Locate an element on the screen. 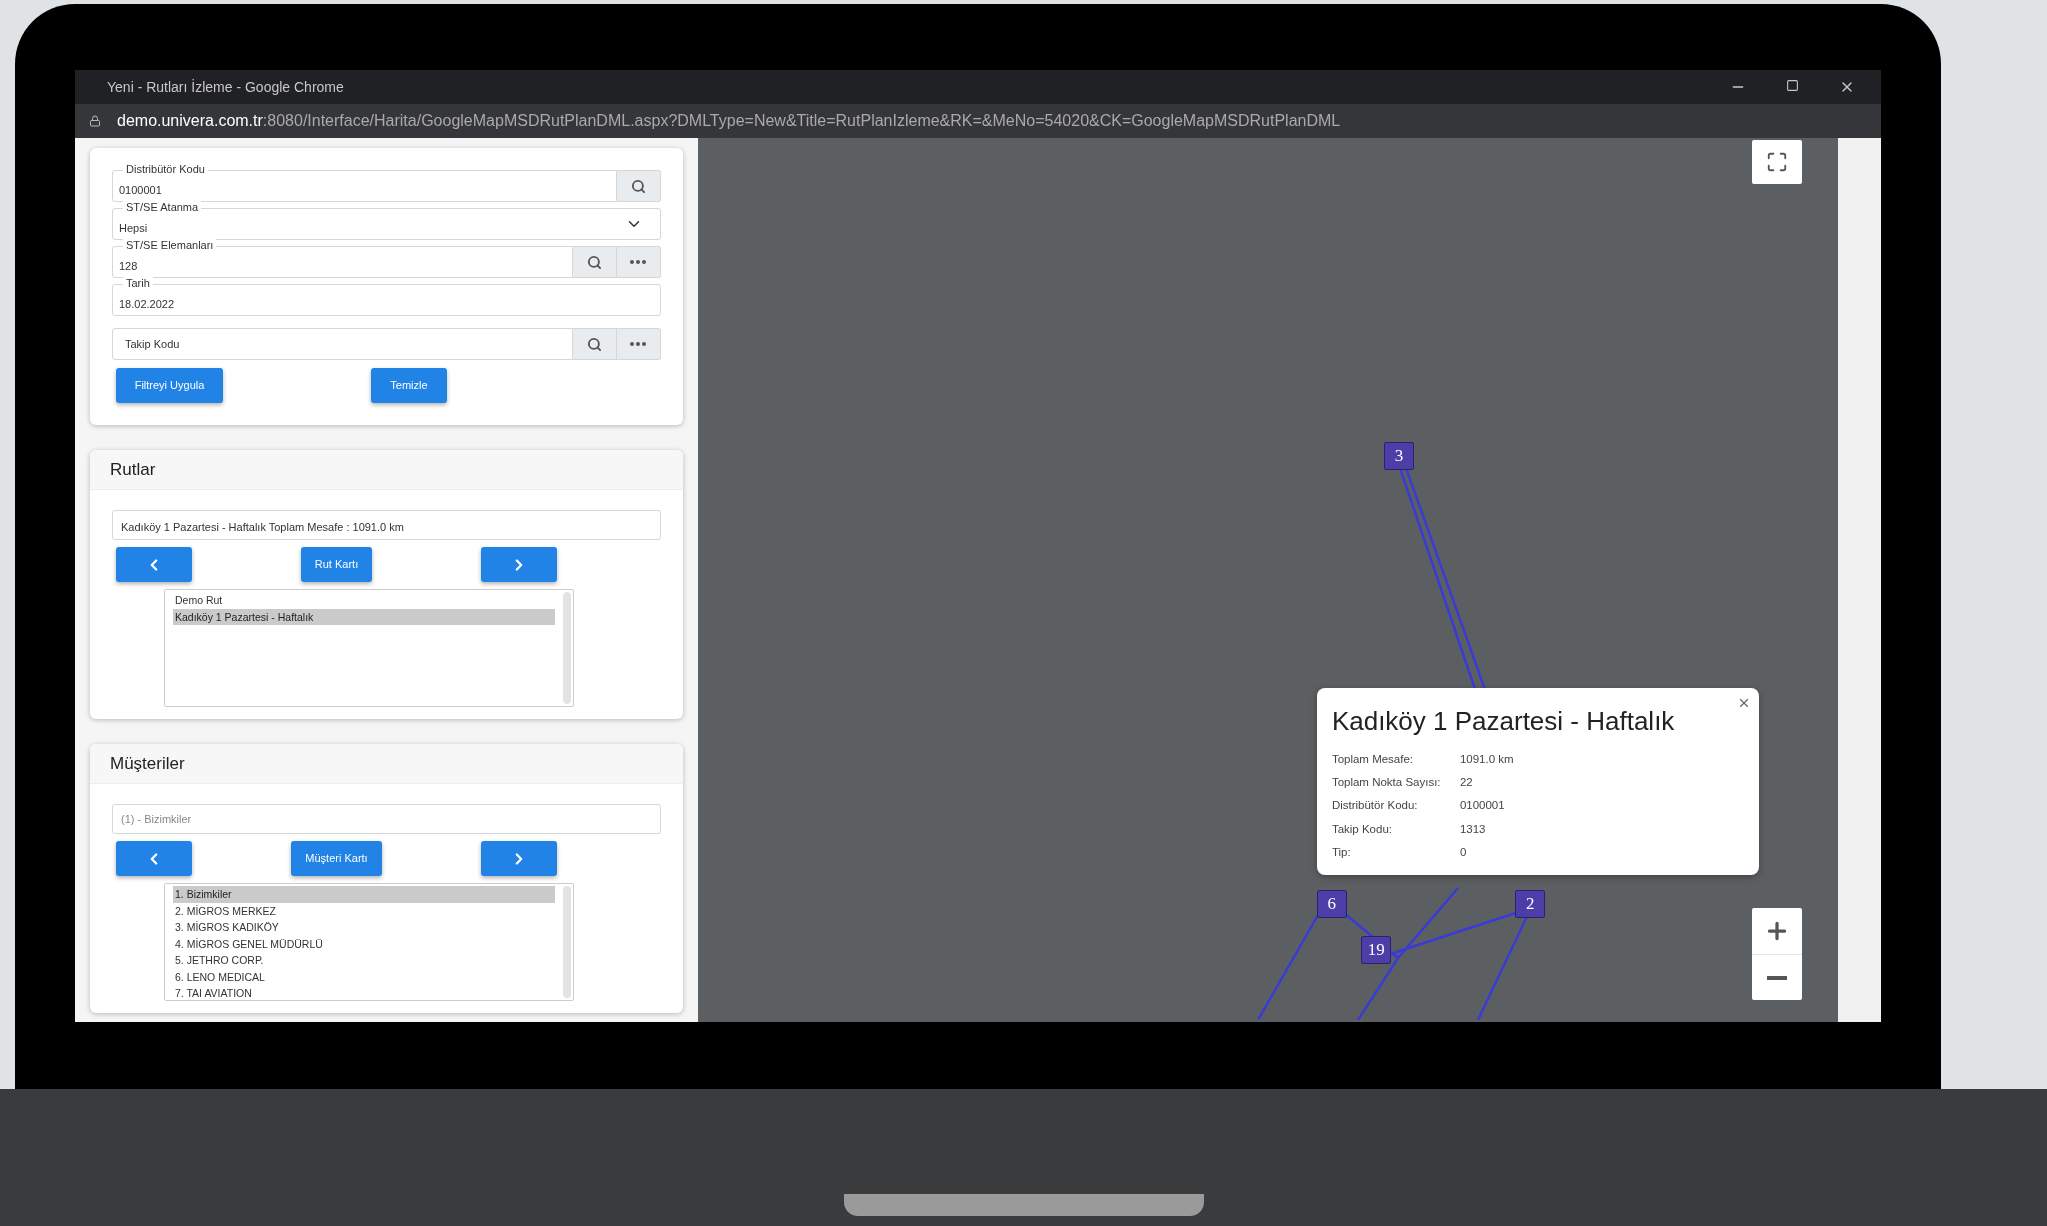  fullscreen-icon is located at coordinates (1777, 162).